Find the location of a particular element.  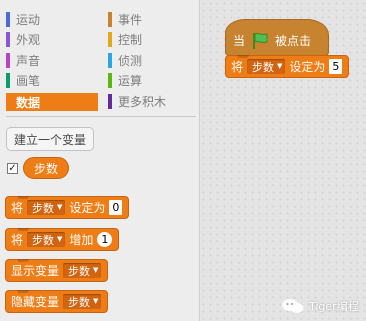

category-sensing: 侦测 is located at coordinates (154, 60).